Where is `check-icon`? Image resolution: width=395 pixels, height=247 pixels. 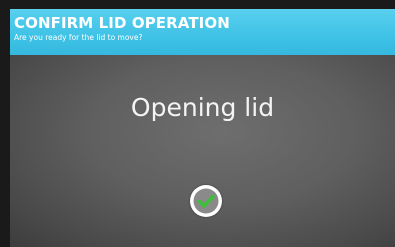 check-icon is located at coordinates (206, 201).